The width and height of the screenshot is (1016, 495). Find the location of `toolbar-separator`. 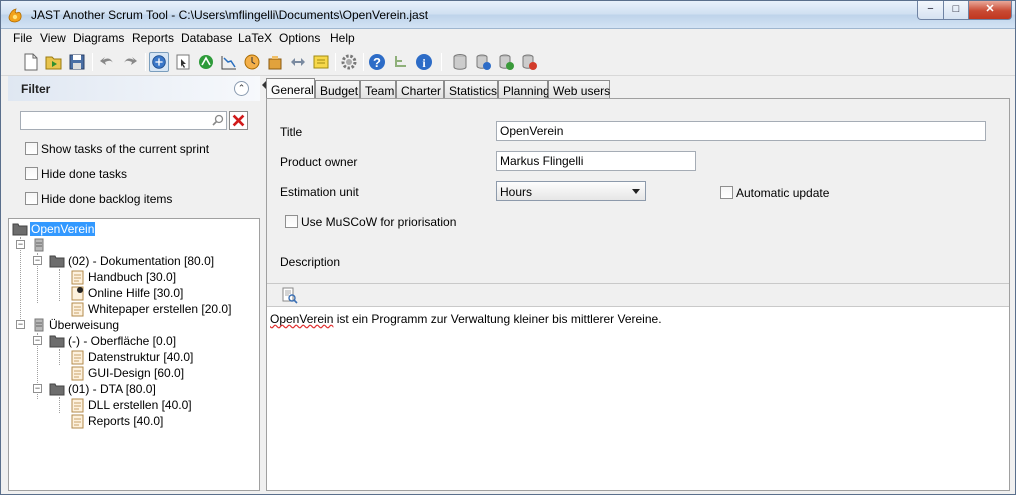

toolbar-separator is located at coordinates (335, 62).